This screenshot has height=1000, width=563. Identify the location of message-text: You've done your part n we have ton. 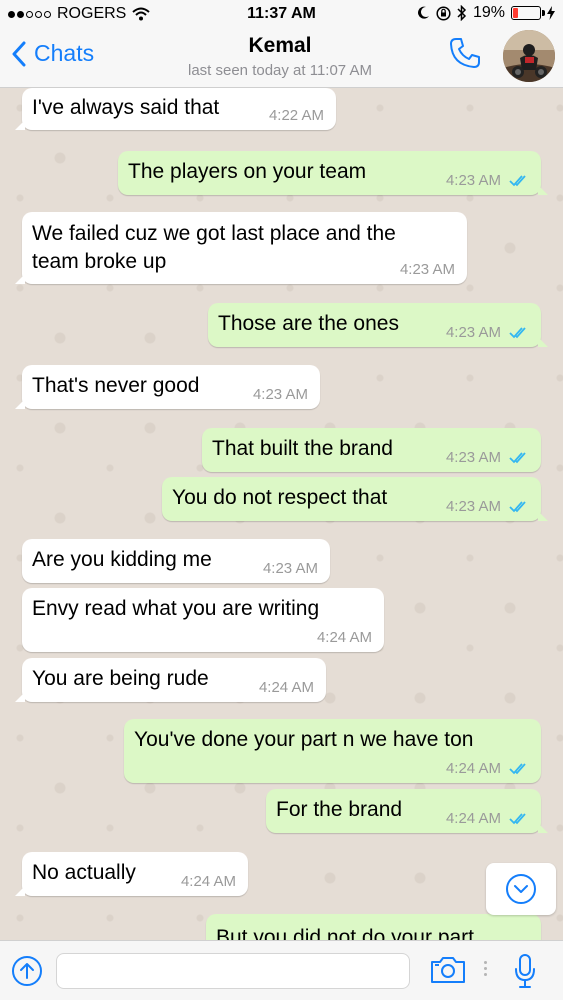
(304, 739).